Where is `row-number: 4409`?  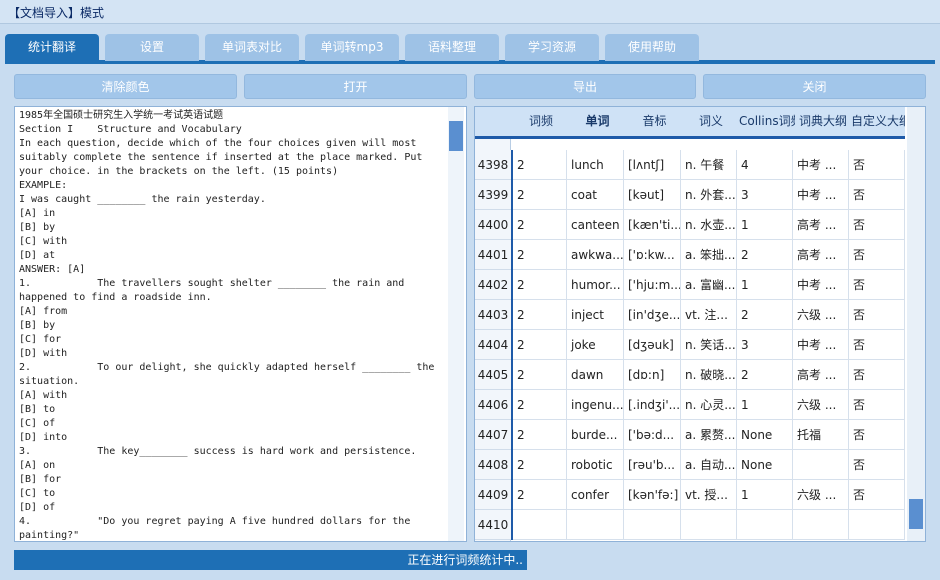 row-number: 4409 is located at coordinates (493, 495).